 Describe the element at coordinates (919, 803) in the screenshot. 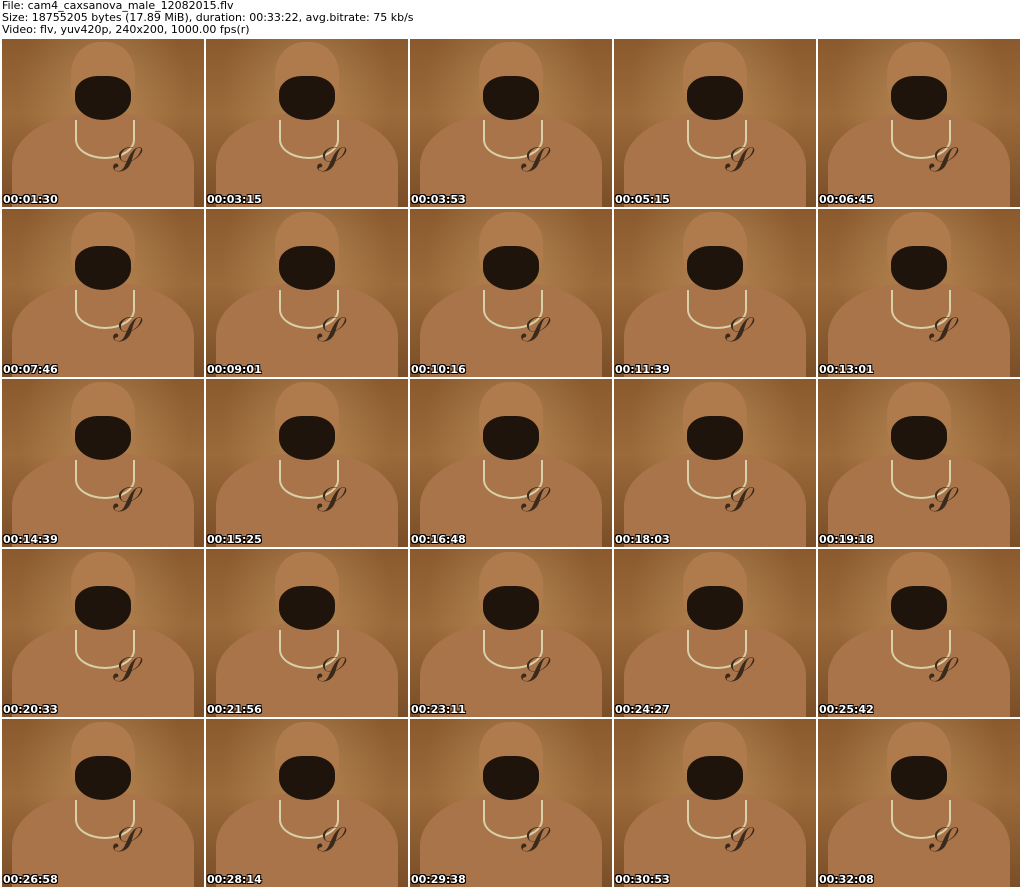

I see `video-thumbnail: 𝒮 00:32:08` at that location.